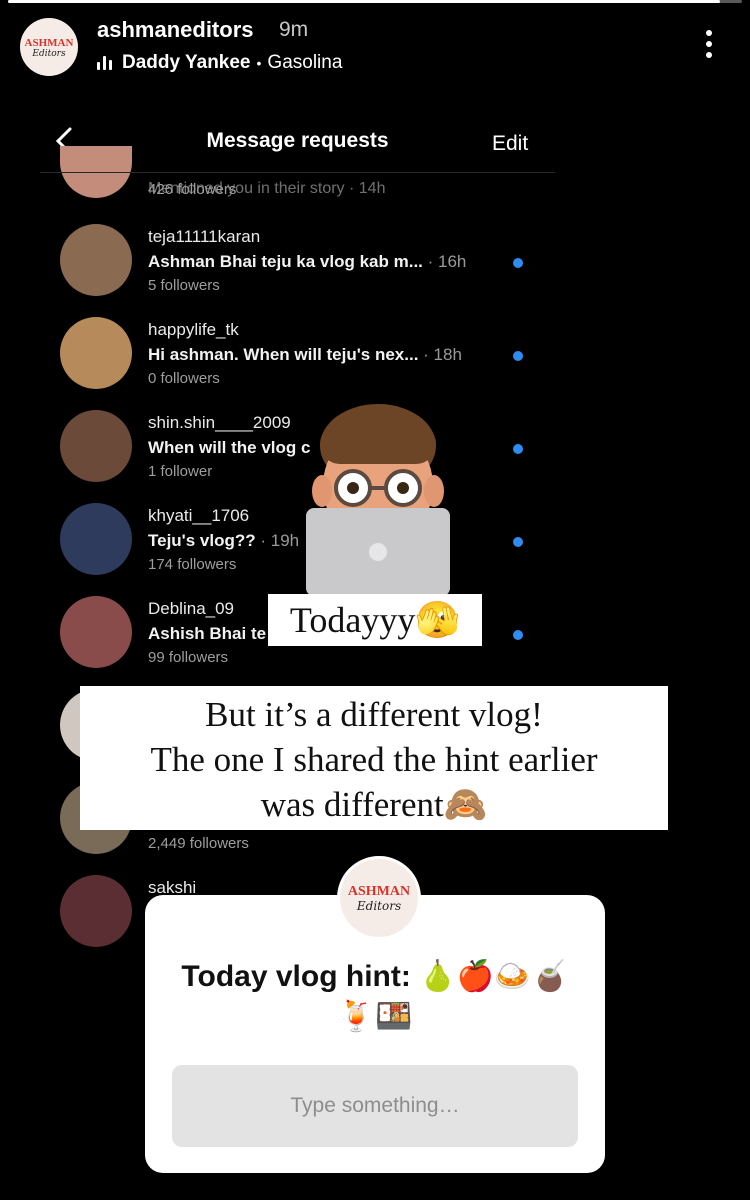  What do you see at coordinates (378, 496) in the screenshot?
I see `memoji-laptop-sticker` at bounding box center [378, 496].